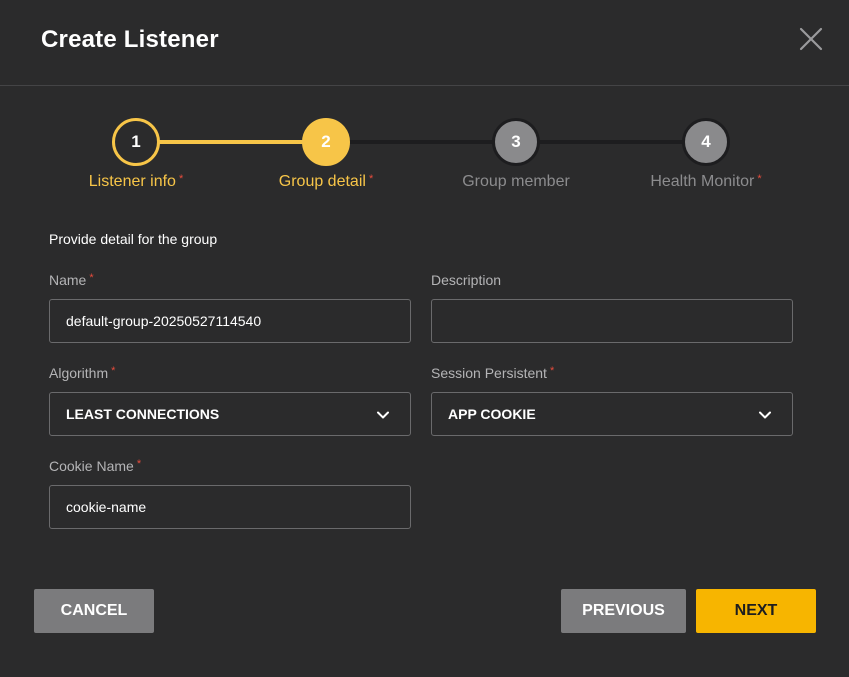  What do you see at coordinates (756, 611) in the screenshot?
I see `next-button: NEXT` at bounding box center [756, 611].